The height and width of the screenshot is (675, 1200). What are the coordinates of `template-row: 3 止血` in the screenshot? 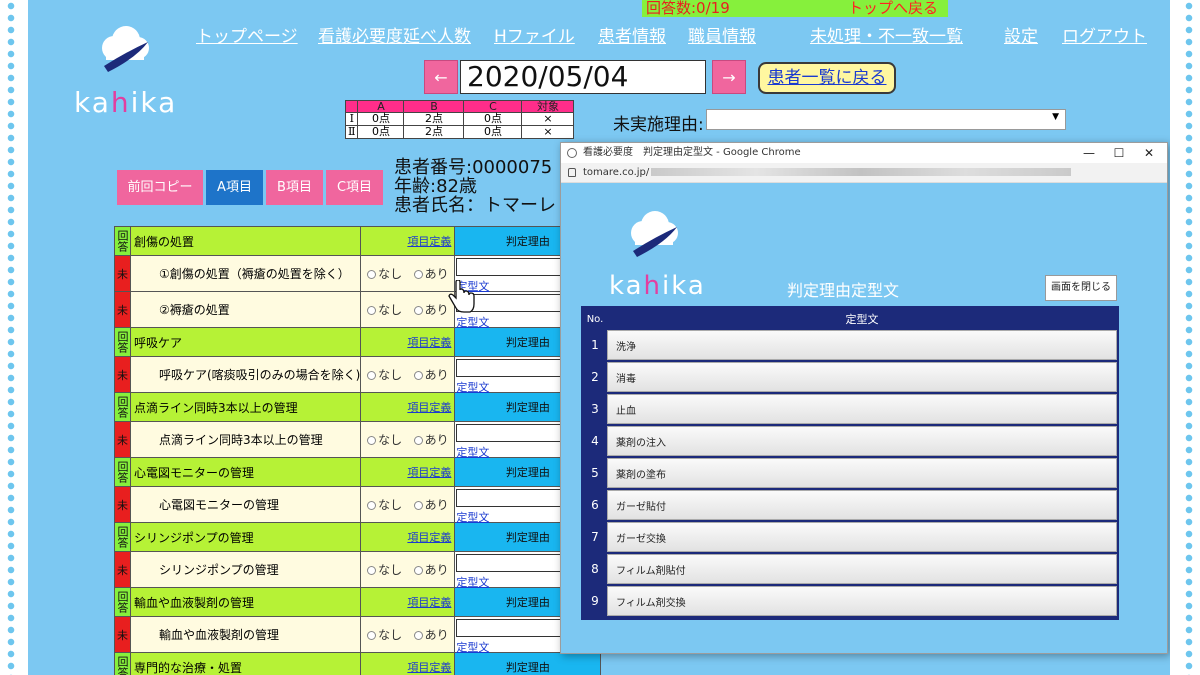 It's located at (850, 409).